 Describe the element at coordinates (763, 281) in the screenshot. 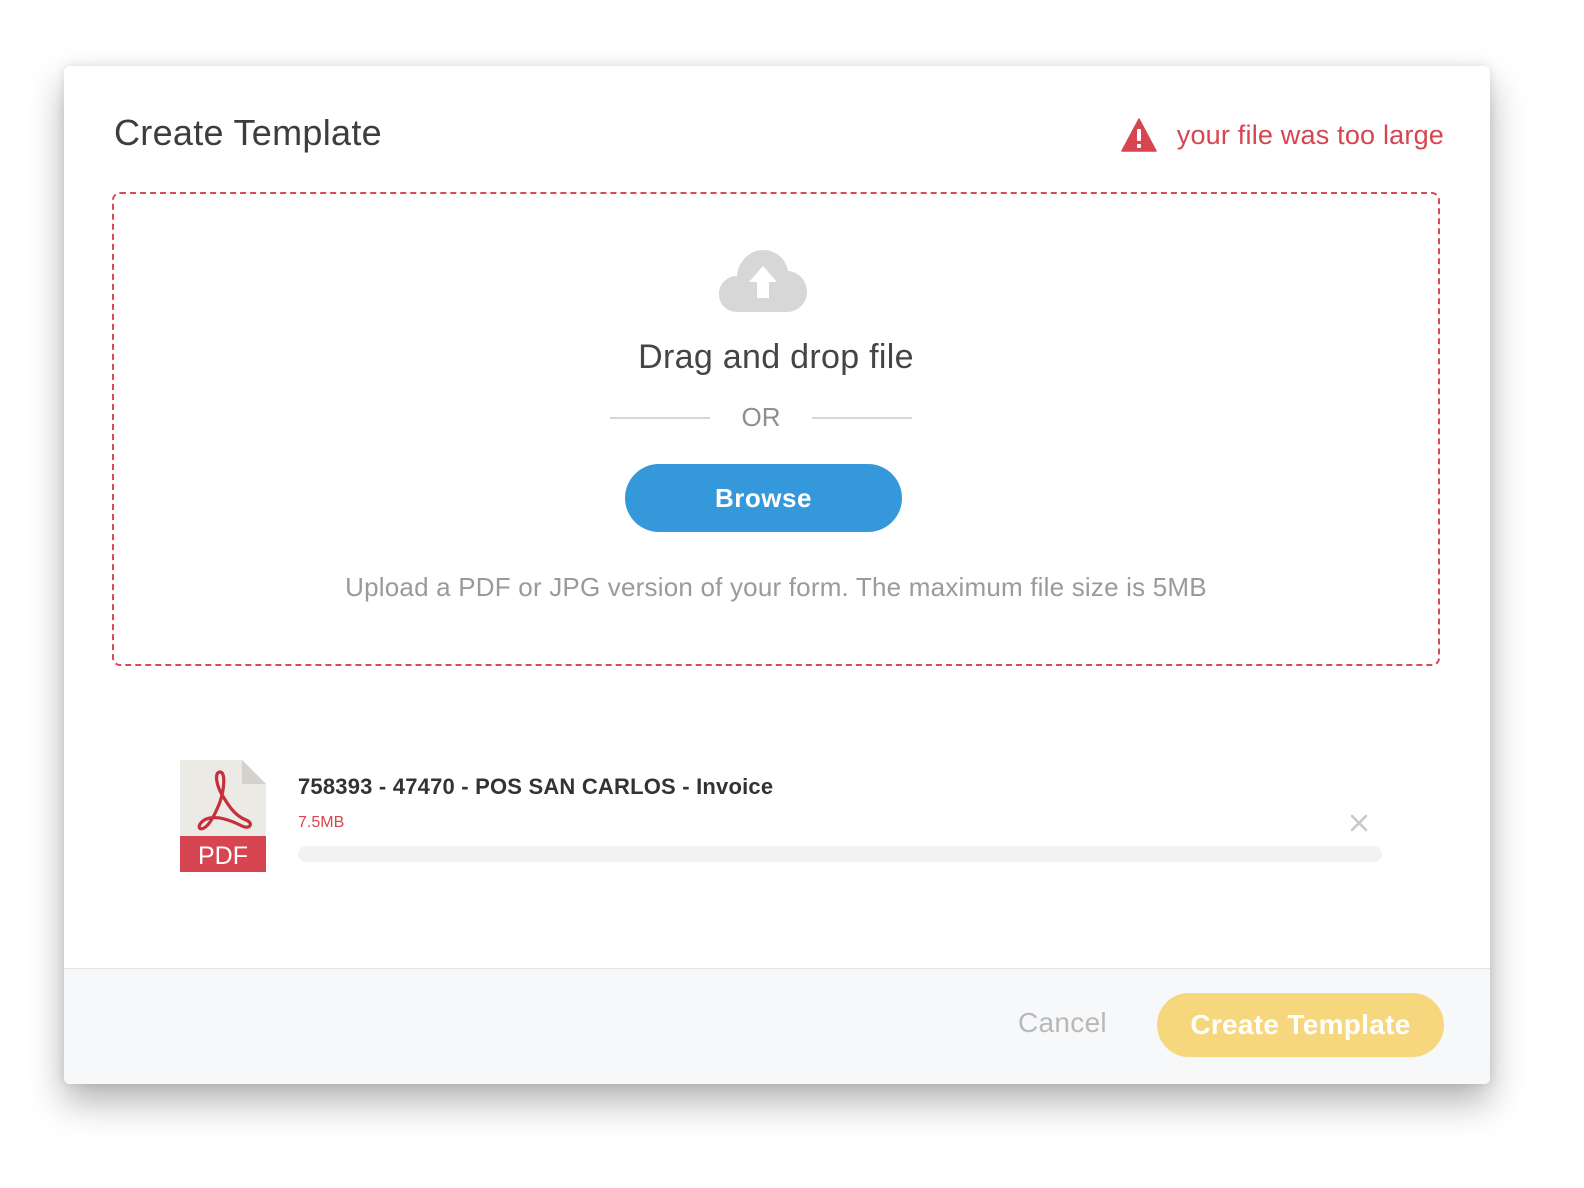

I see `cloud-upload-icon` at that location.